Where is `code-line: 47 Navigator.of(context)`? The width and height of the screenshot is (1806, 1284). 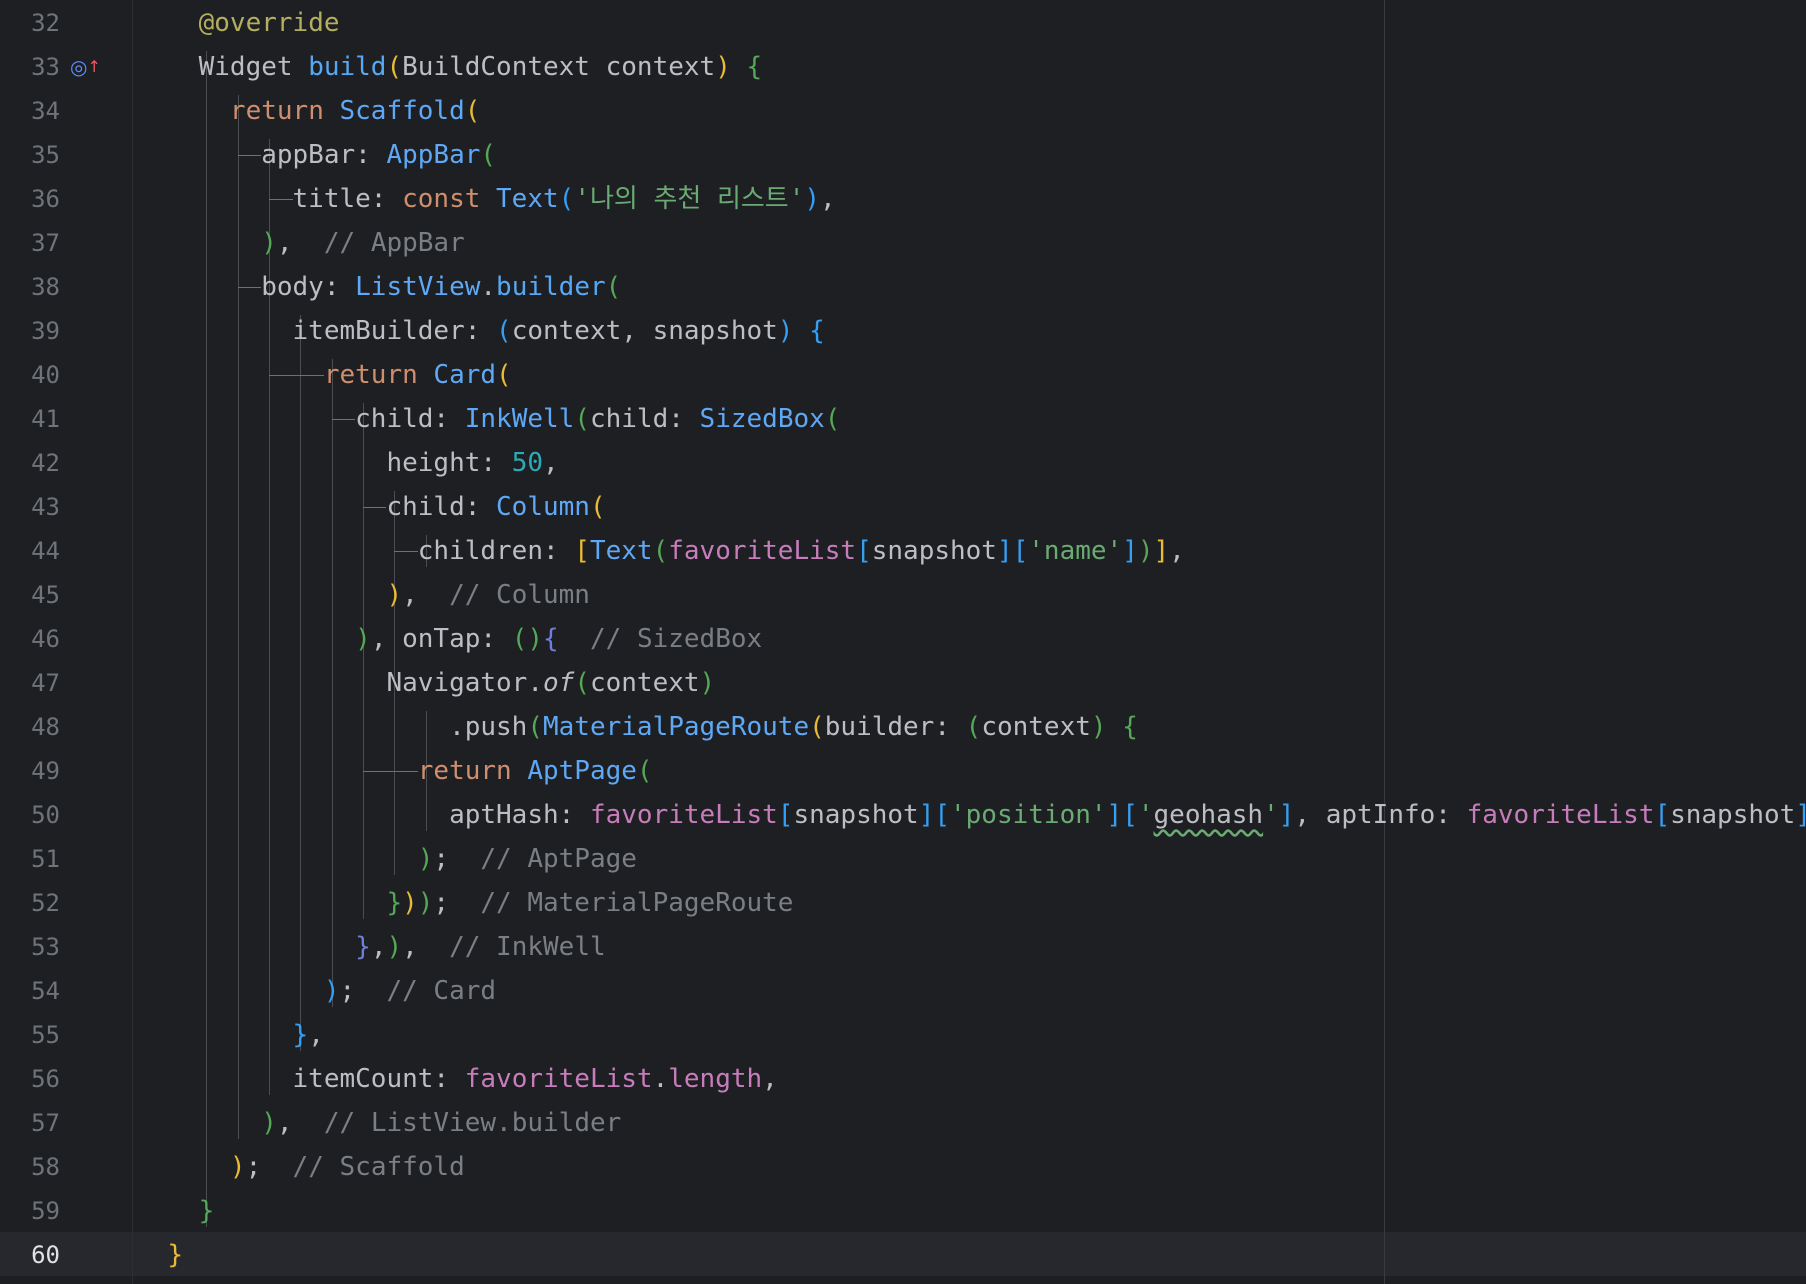
code-line: 47 Navigator.of(context) is located at coordinates (903, 683).